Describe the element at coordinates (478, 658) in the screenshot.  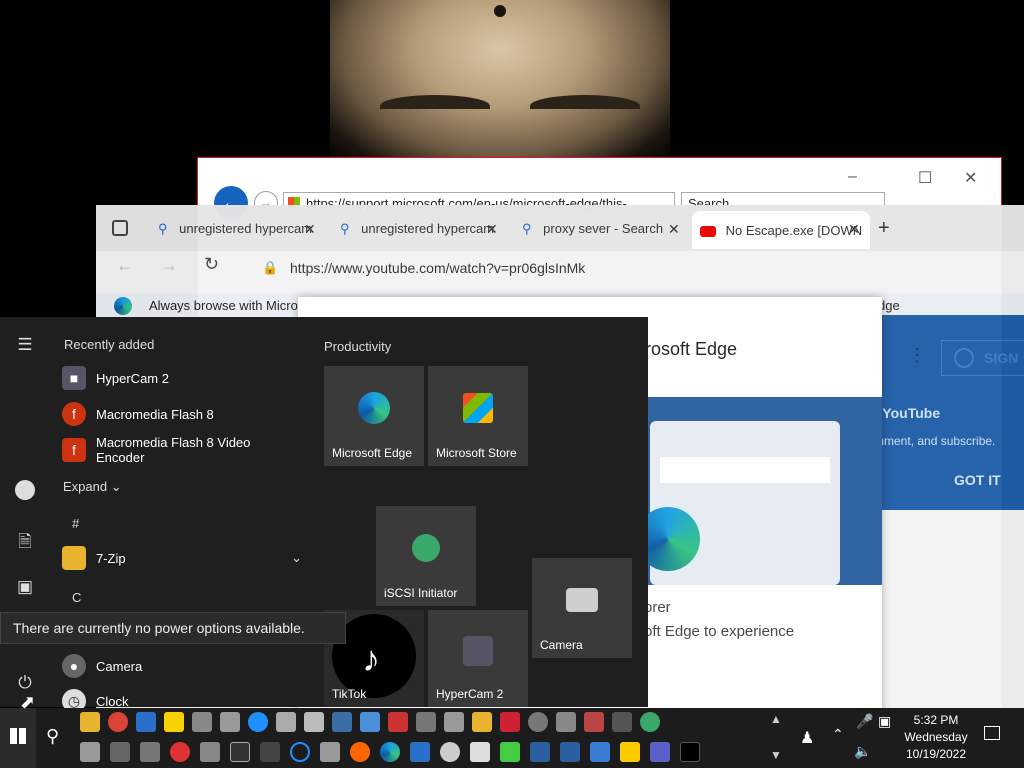
I see `tile-hypercam: HyperCam 2` at that location.